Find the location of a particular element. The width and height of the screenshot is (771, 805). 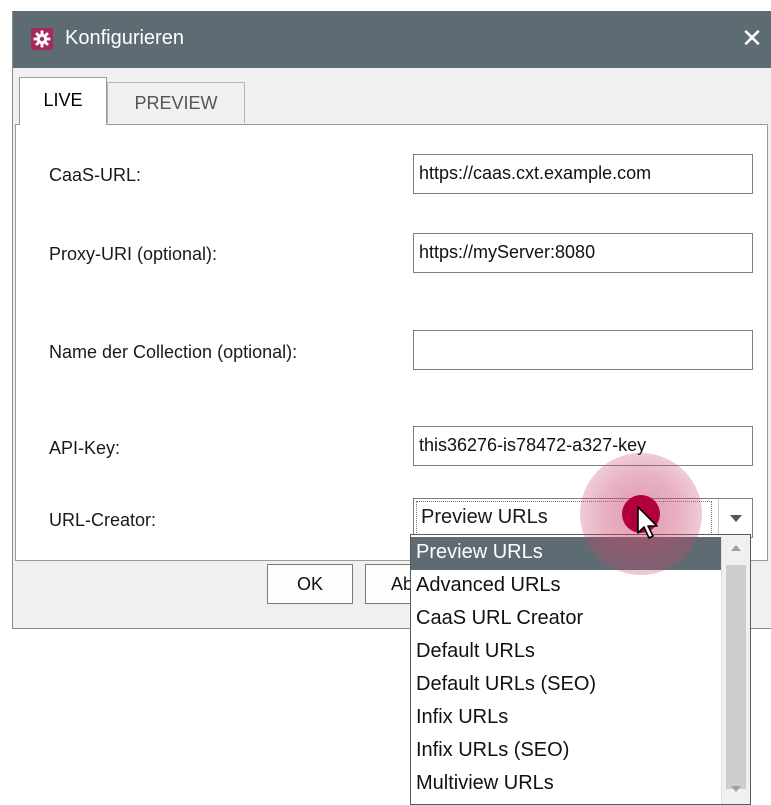

scroll-up-button is located at coordinates (736, 549).